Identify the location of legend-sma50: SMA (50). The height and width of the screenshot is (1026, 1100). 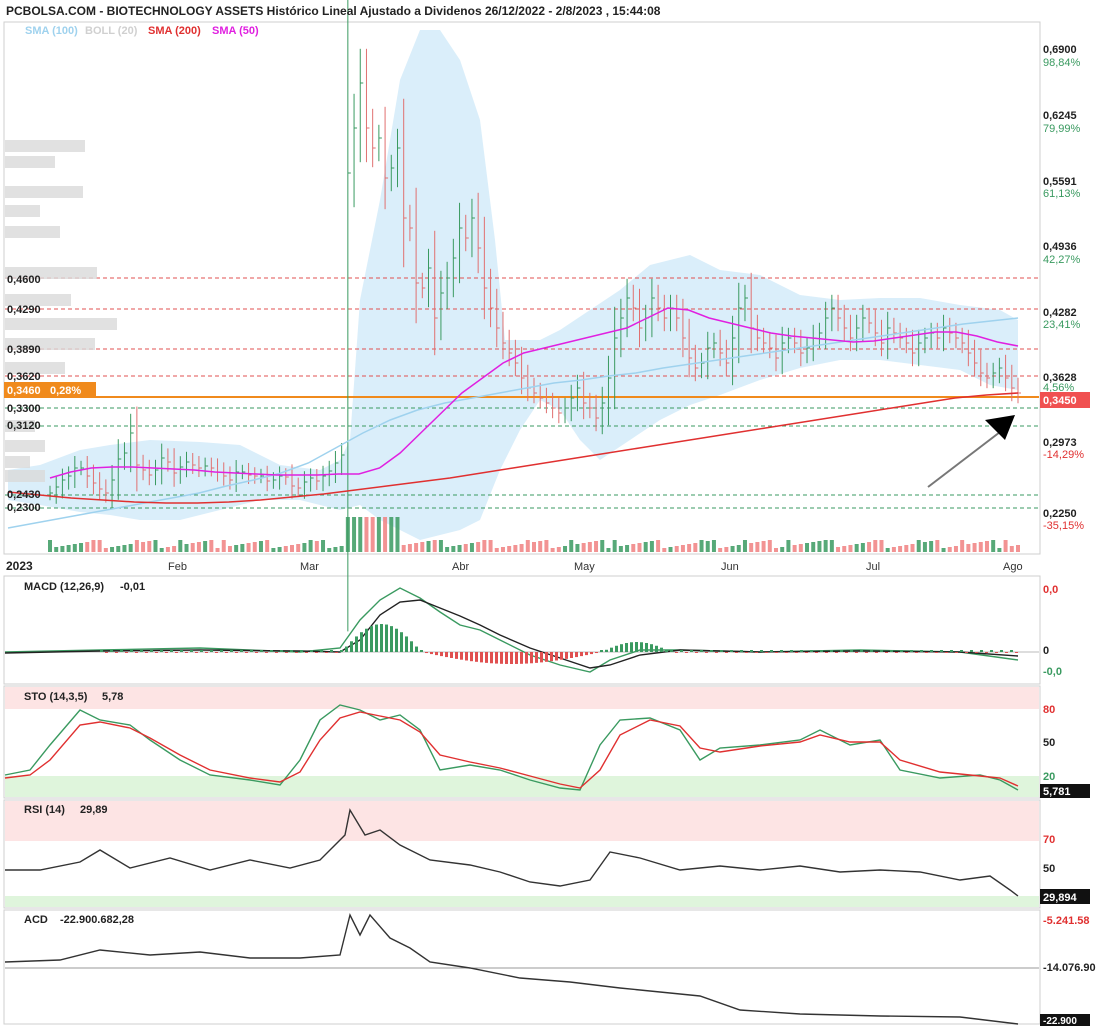
(235, 31).